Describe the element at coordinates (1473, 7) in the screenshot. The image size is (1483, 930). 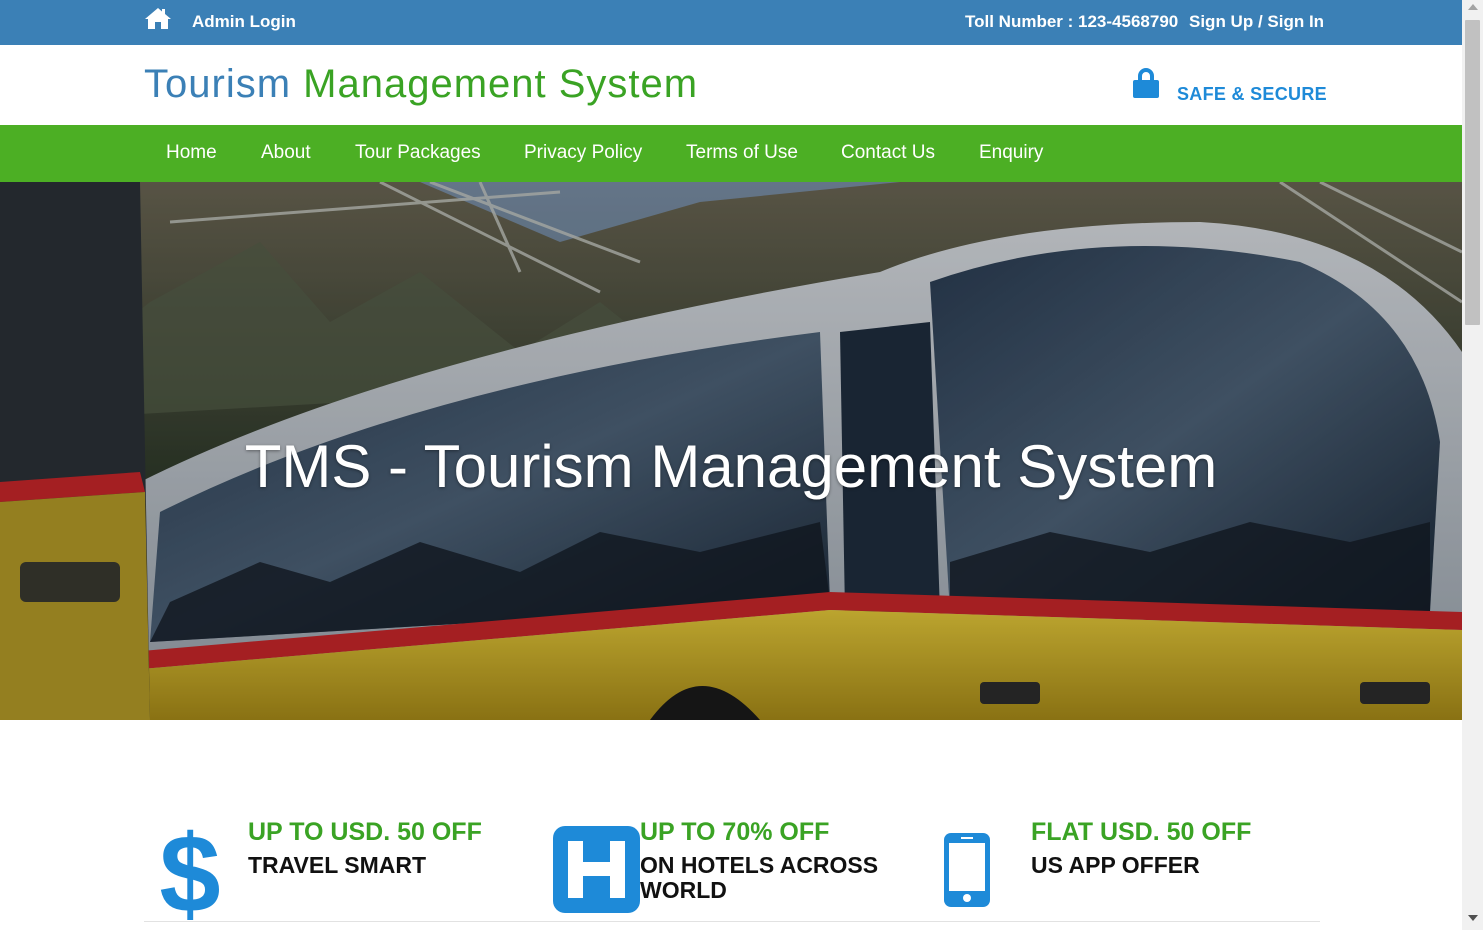
I see `scroll-up-arrow-icon` at that location.